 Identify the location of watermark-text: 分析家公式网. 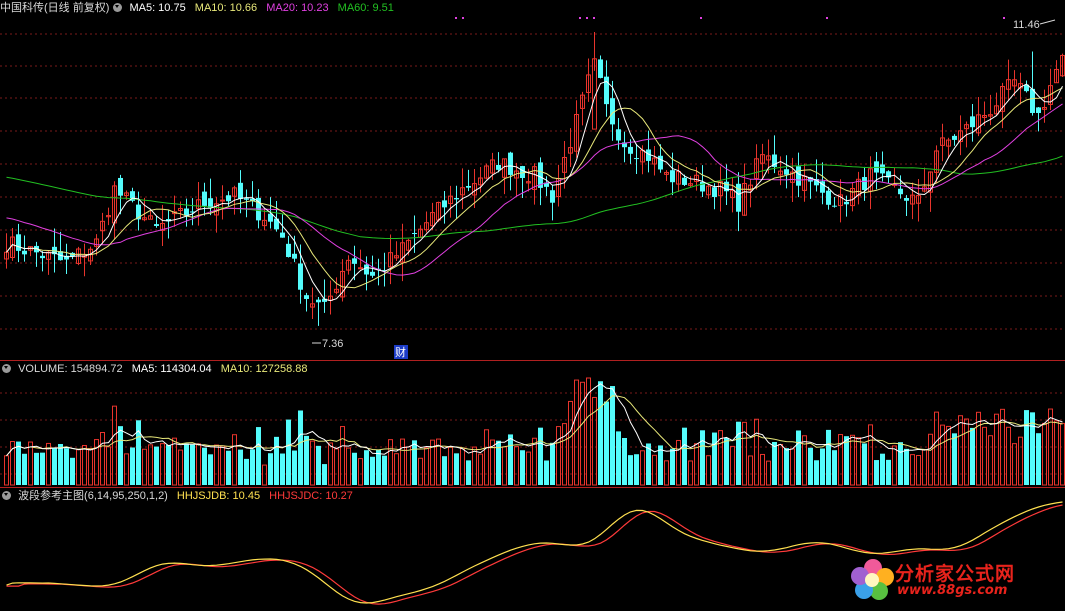
(955, 574).